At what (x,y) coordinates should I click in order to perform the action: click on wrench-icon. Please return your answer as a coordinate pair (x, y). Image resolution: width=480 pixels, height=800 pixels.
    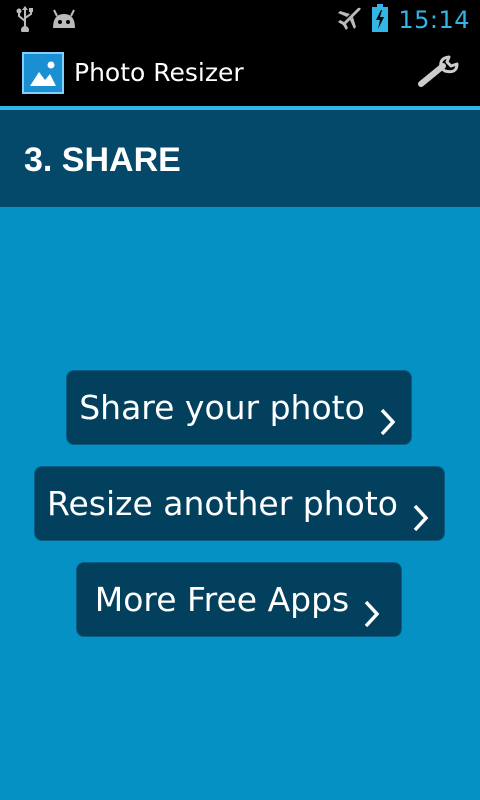
    Looking at the image, I should click on (439, 74).